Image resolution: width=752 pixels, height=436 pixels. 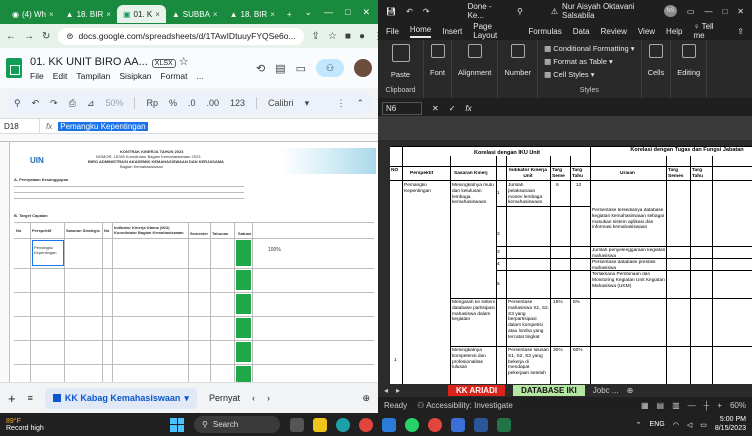 I want to click on clock: 5:00 PM 8/15/2023, so click(x=730, y=424).